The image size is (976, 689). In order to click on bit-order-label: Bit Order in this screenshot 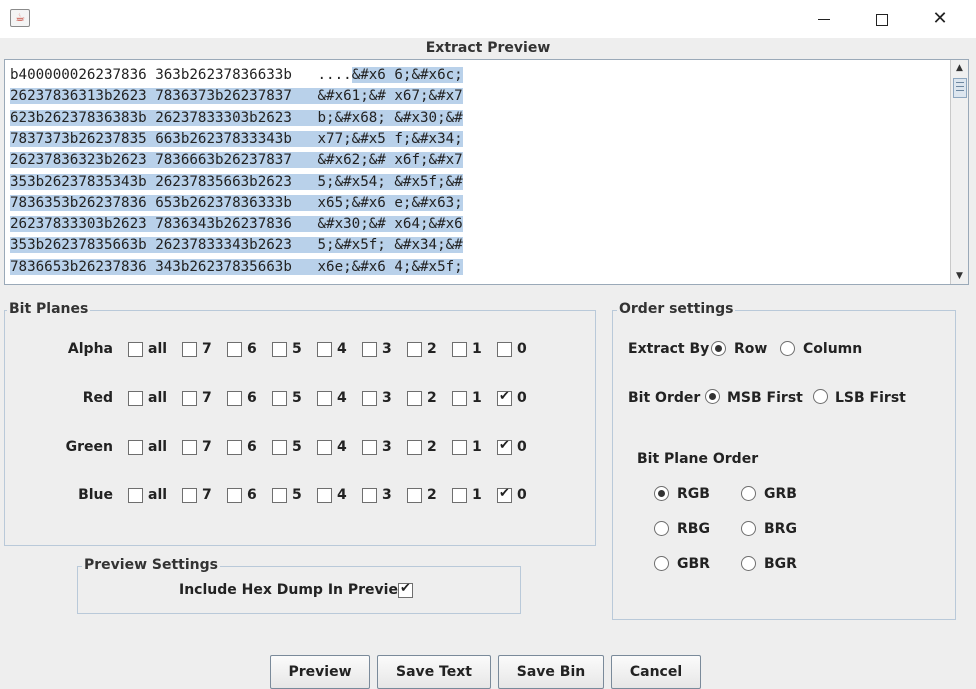, I will do `click(664, 398)`.